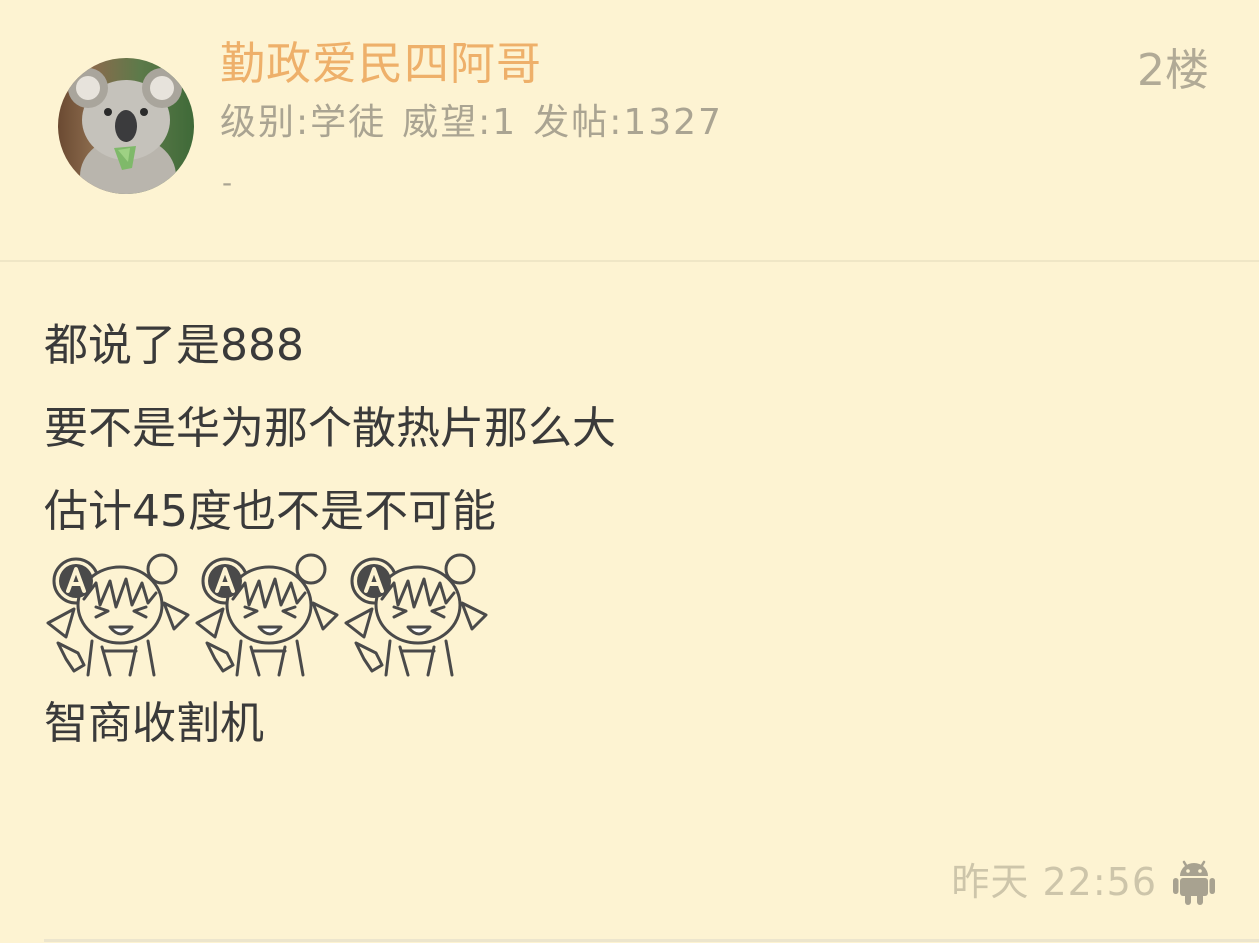 The width and height of the screenshot is (1259, 943). What do you see at coordinates (174, 345) in the screenshot?
I see `content-line: 都说了是888` at bounding box center [174, 345].